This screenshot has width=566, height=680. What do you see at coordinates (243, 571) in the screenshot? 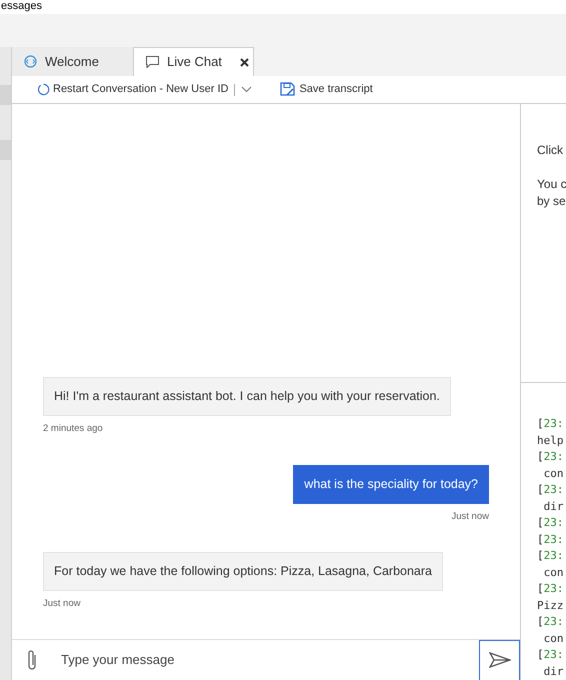
I see `bot-message: For today we have the following options: Pizza, Lasagna, Carbonara` at bounding box center [243, 571].